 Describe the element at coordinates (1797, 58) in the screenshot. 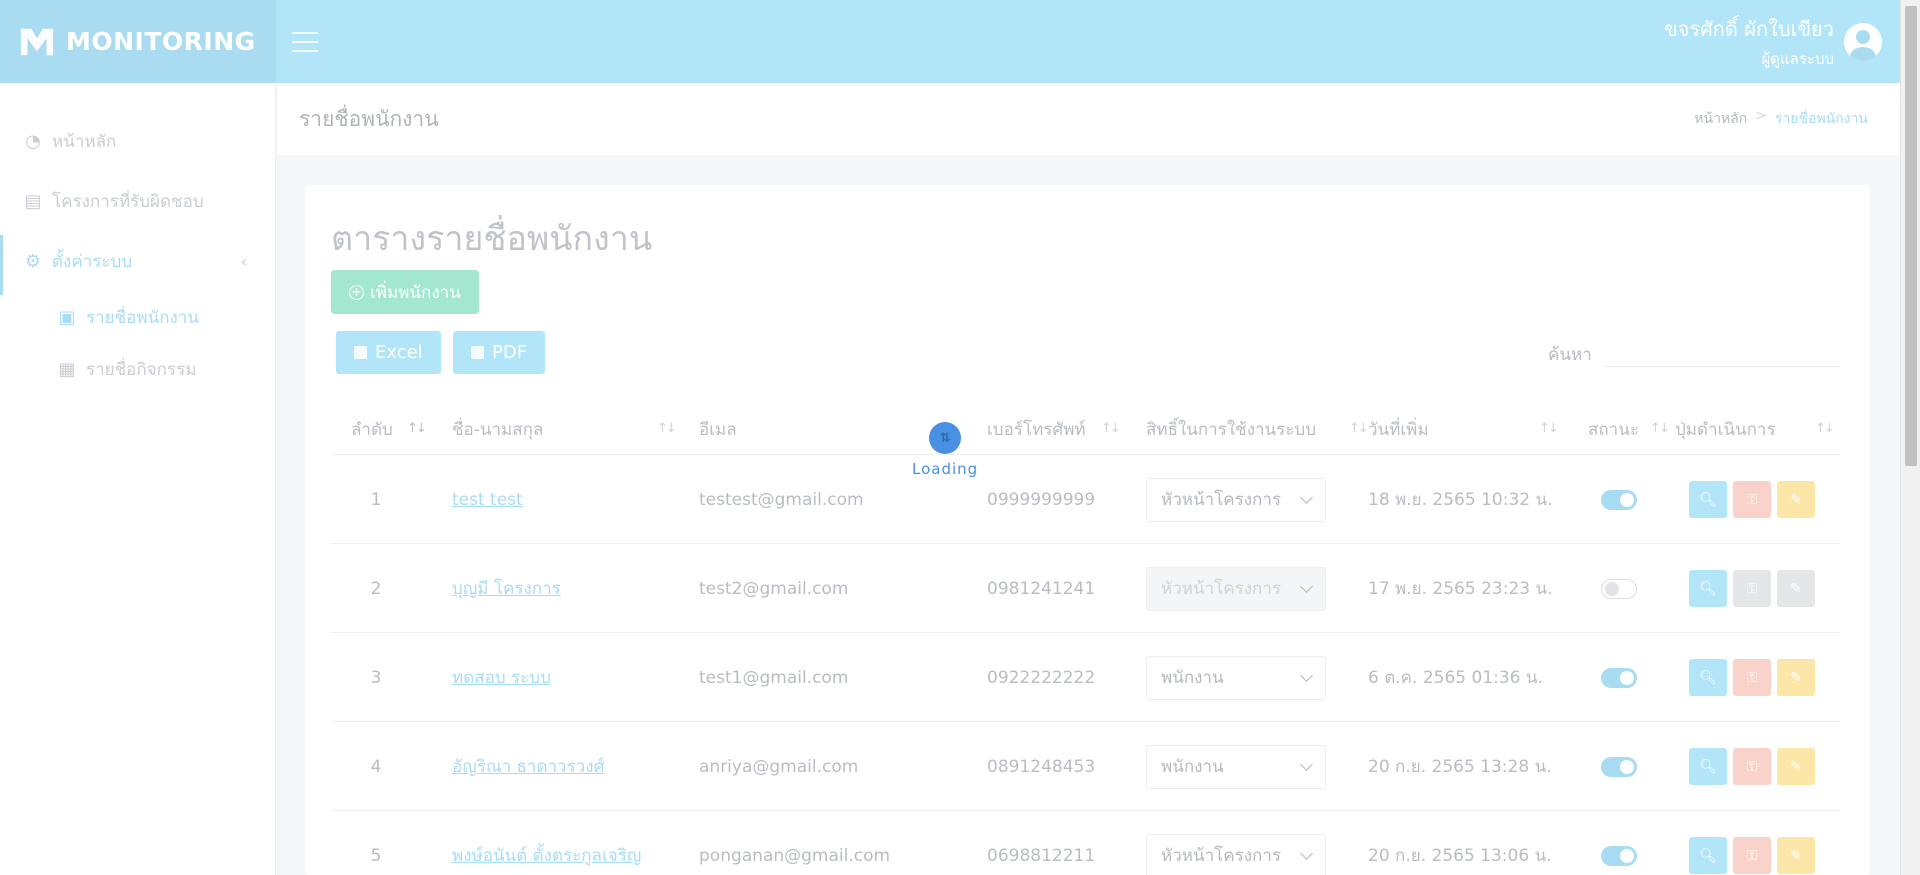

I see `user-role: ผู้ดูแลระบบ` at that location.